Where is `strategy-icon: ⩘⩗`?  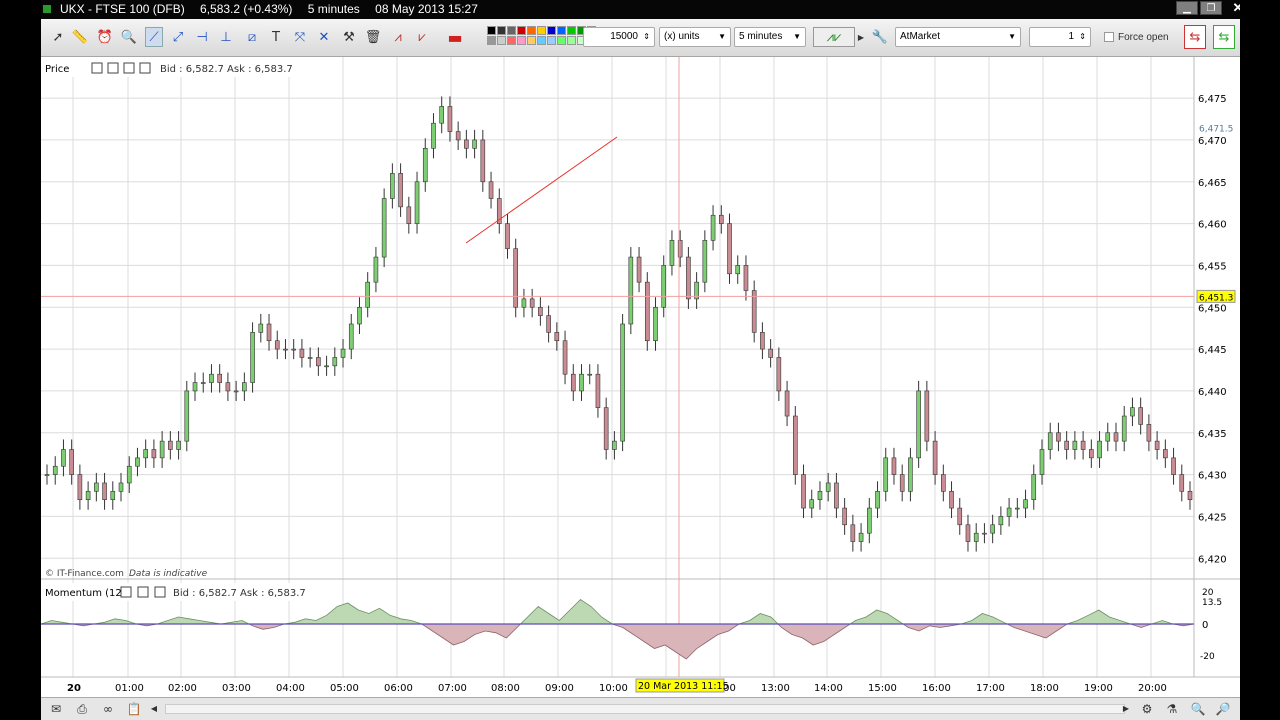 strategy-icon: ⩘⩗ is located at coordinates (834, 37).